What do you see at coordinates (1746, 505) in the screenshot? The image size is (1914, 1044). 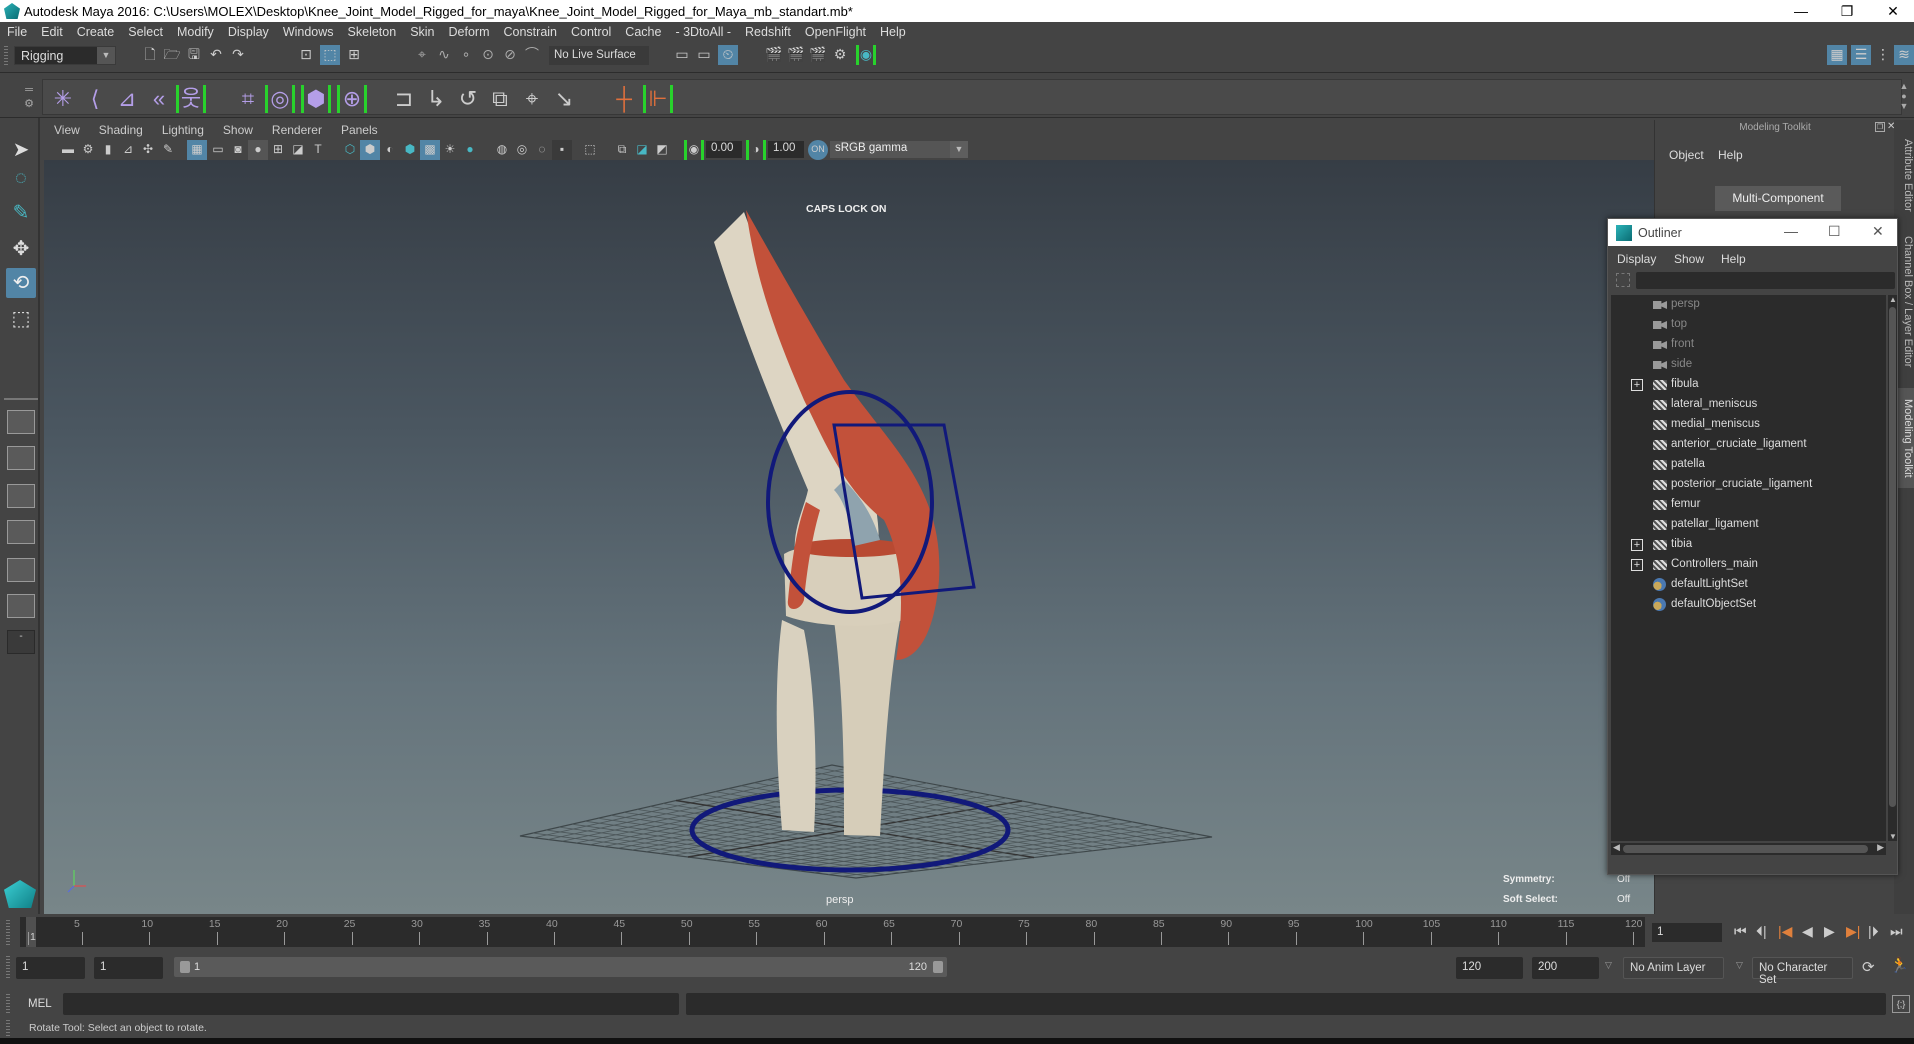 I see `outliner-item-femur: femur` at bounding box center [1746, 505].